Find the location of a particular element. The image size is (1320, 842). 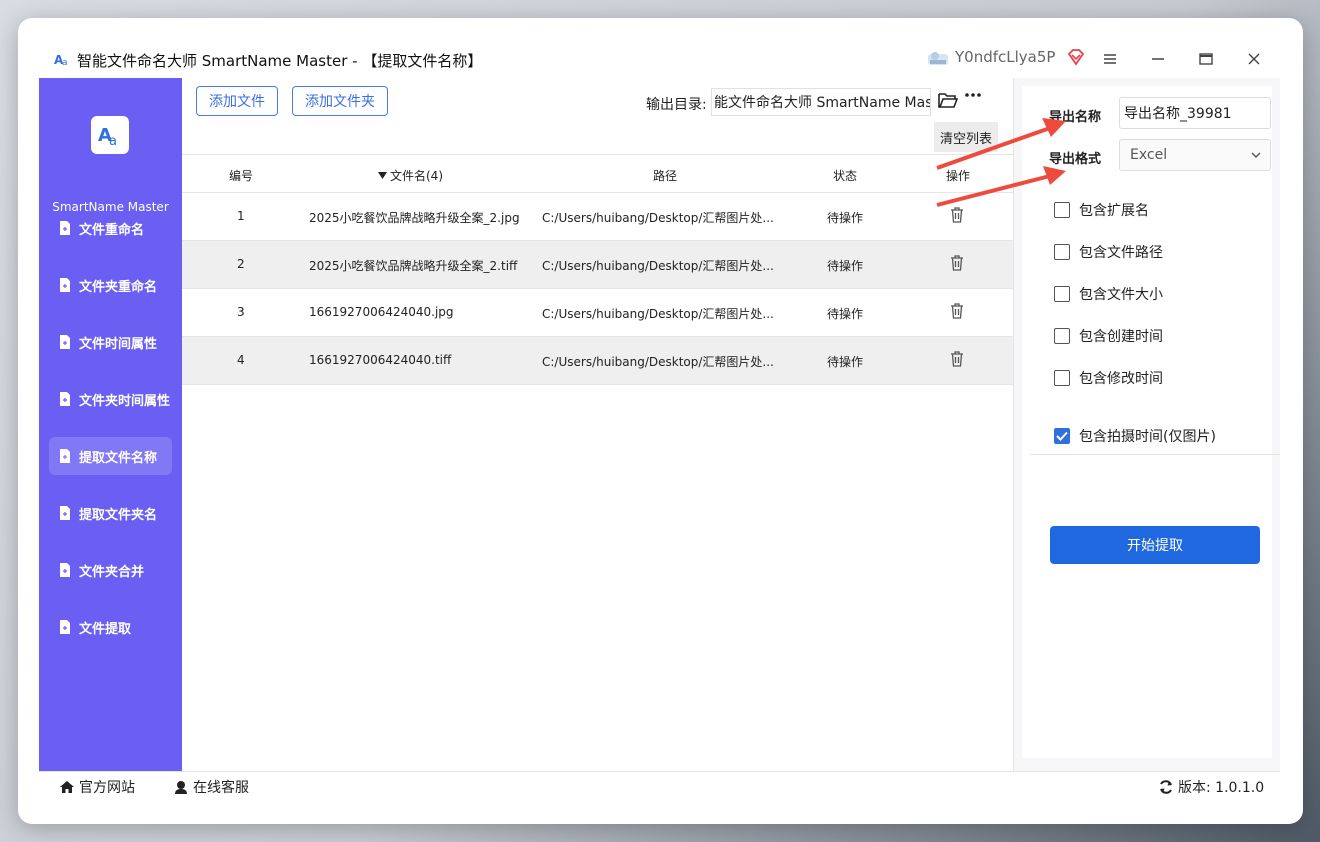

header-name-label: 文件名(4) is located at coordinates (416, 176).